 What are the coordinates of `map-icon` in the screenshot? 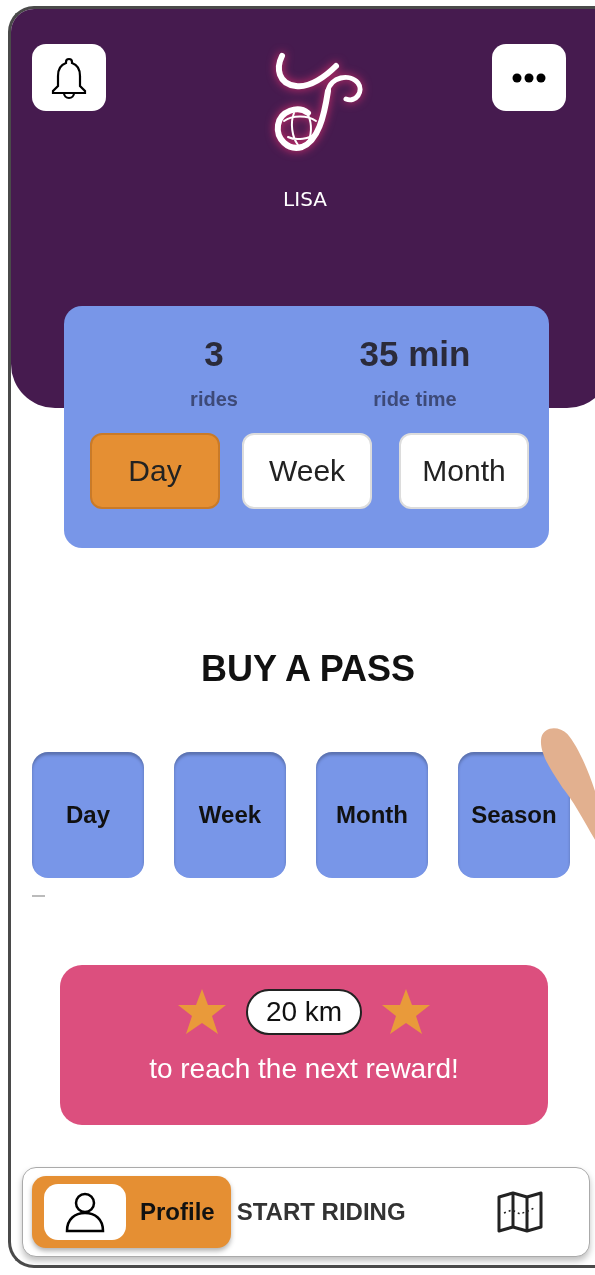 It's located at (520, 1212).